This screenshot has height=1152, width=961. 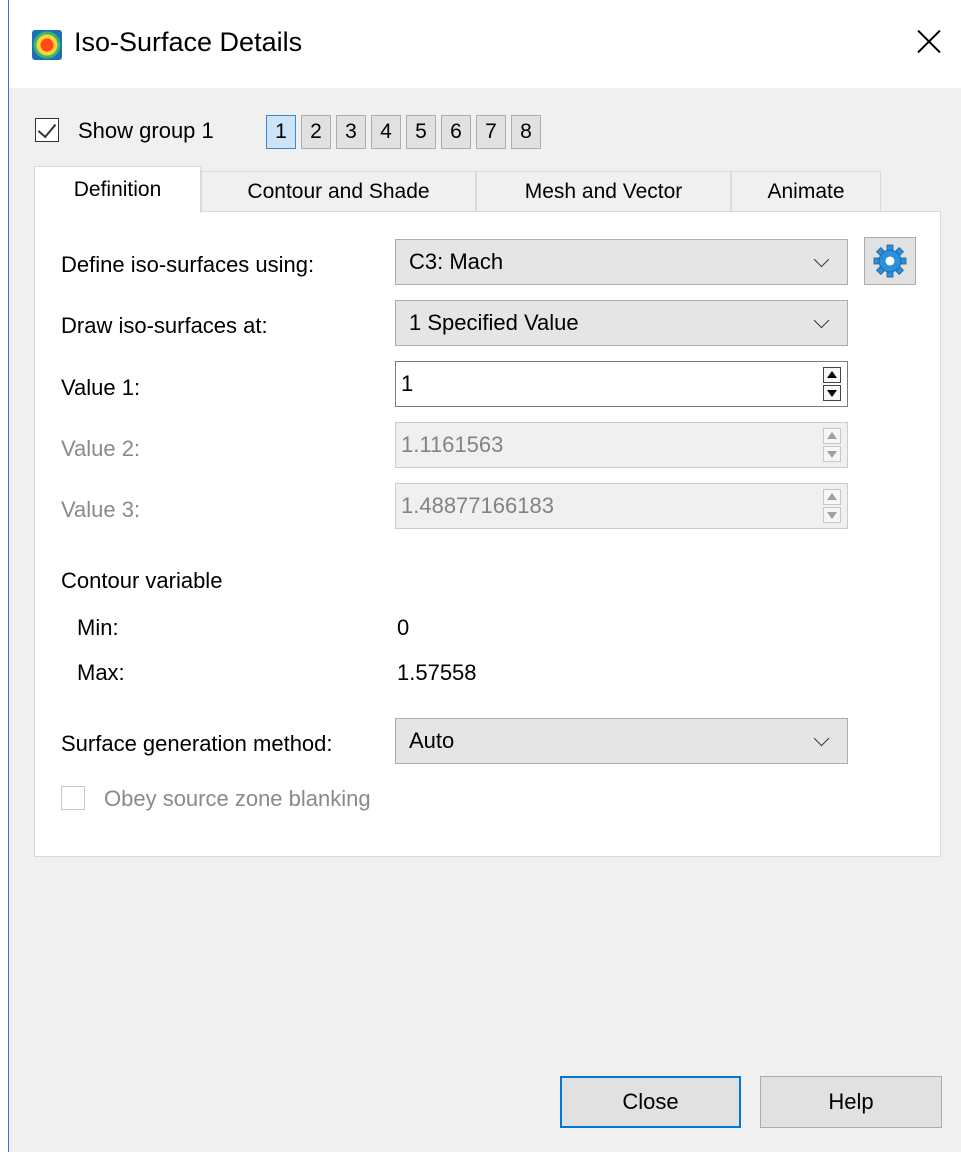 I want to click on max-value: 1.57558, so click(x=437, y=672).